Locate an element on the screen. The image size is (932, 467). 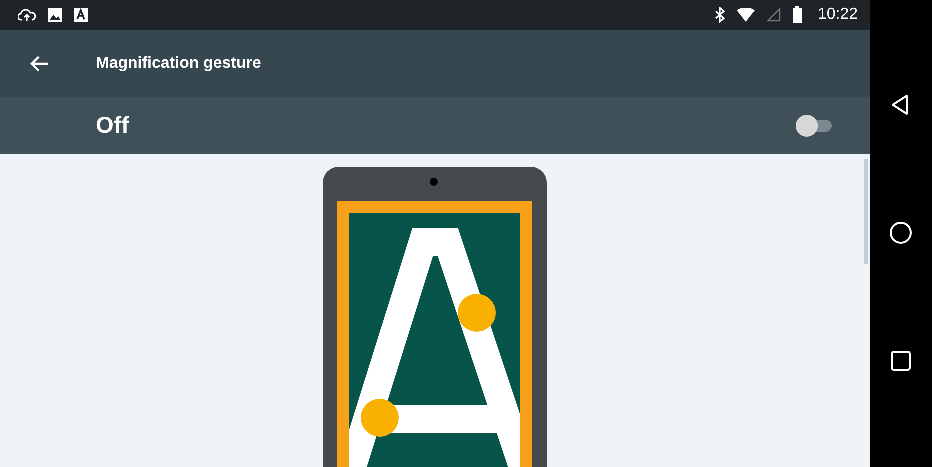
wifi-icon is located at coordinates (745, 15).